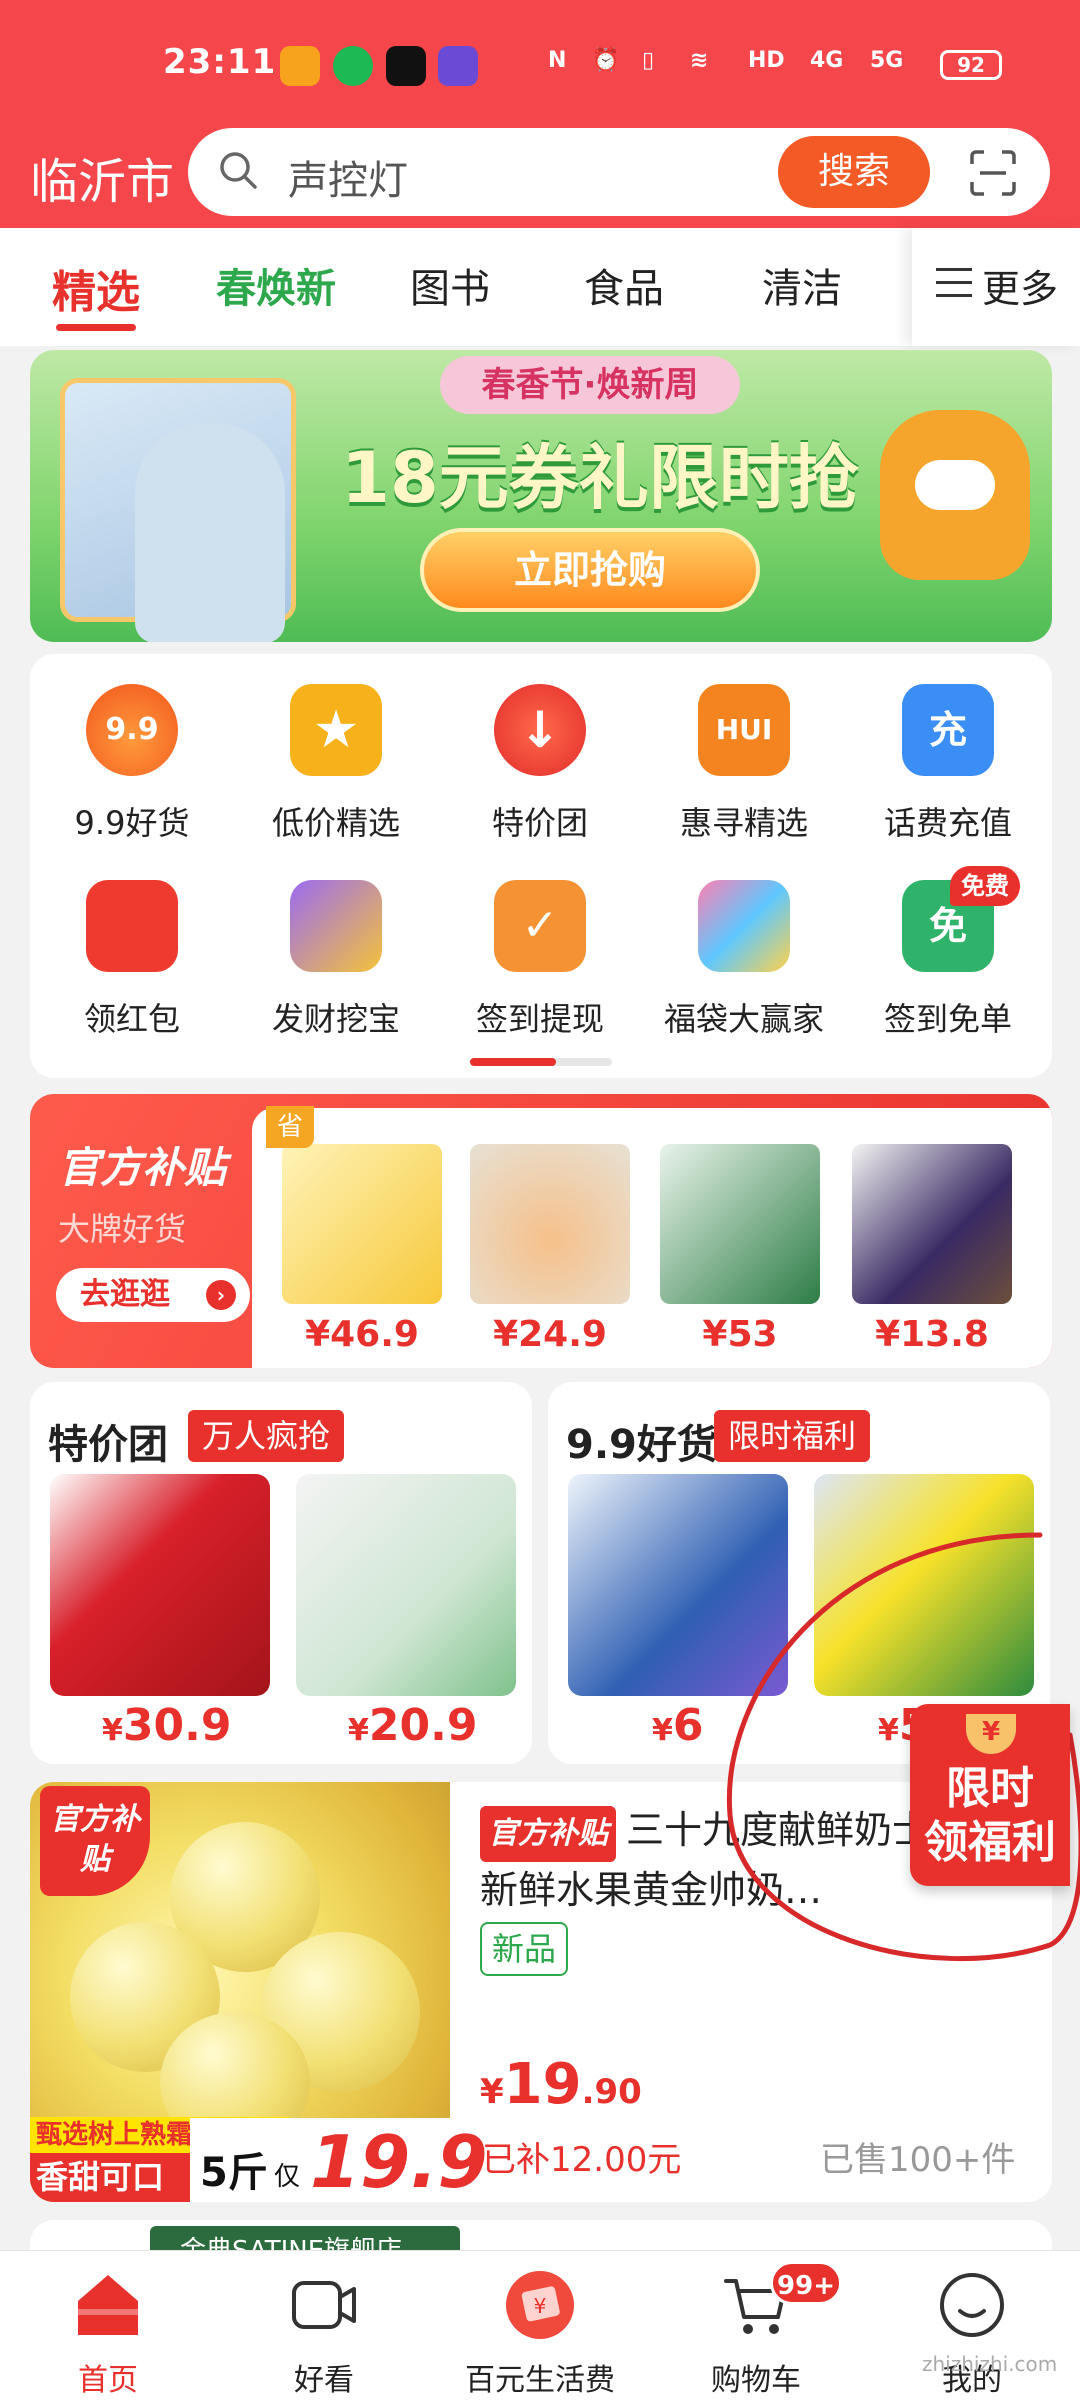 This screenshot has width=1080, height=2400. I want to click on tab-cleaning: 清洁, so click(802, 285).